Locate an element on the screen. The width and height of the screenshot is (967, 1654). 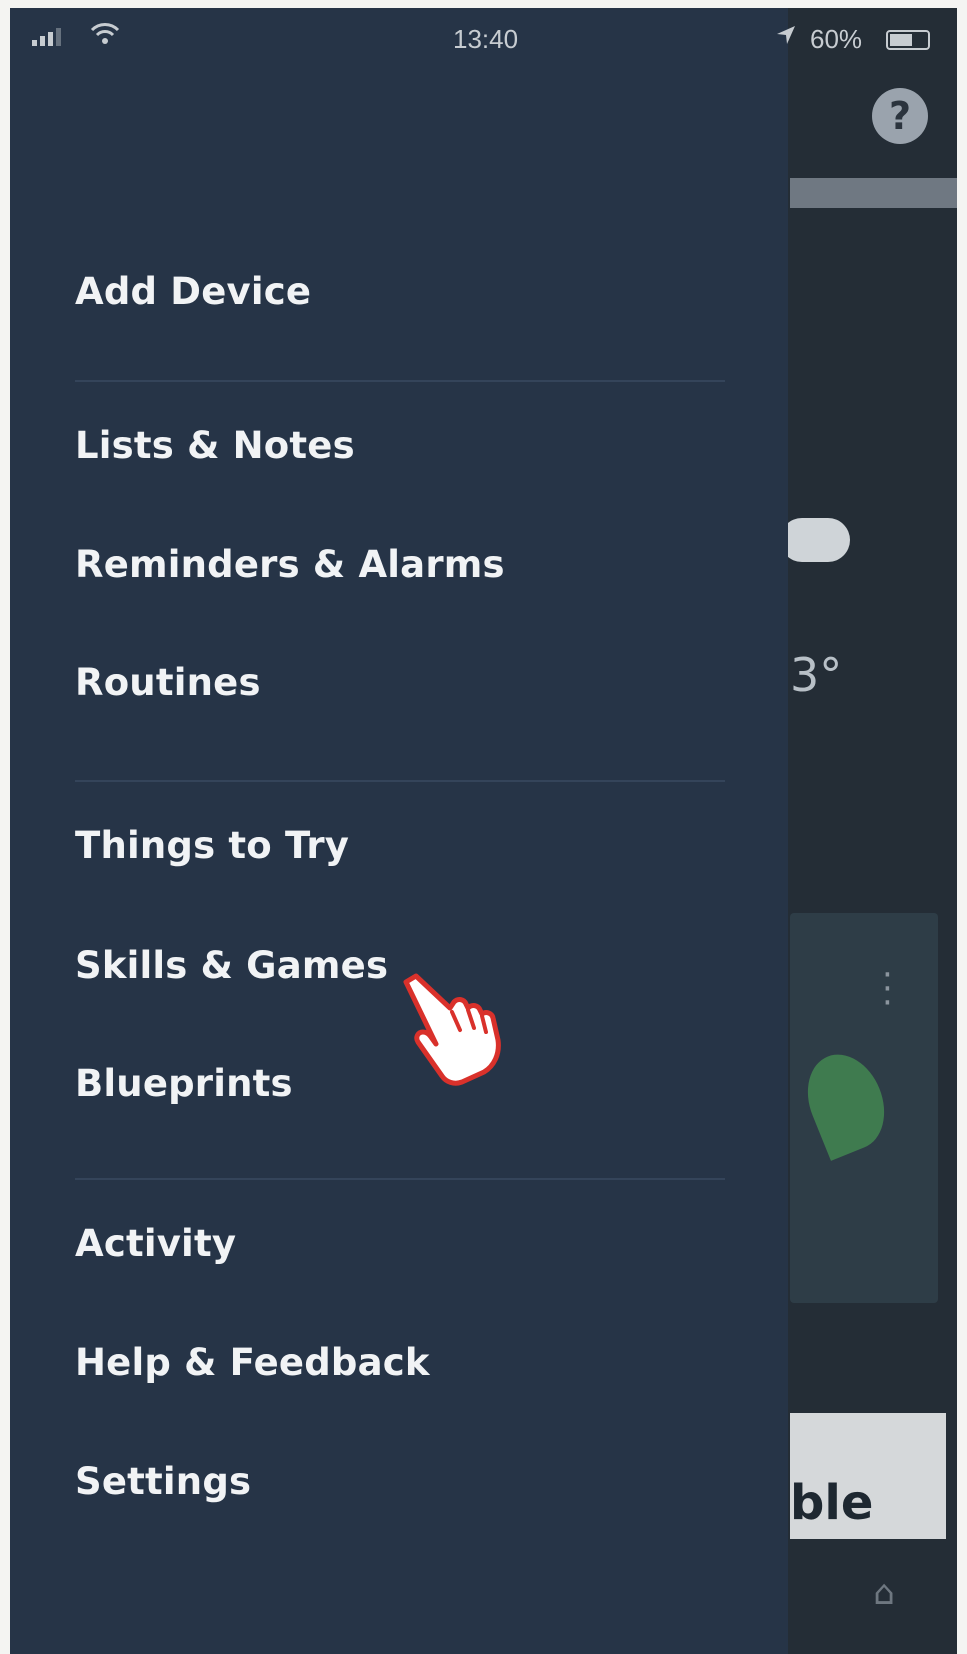
menu-item-skills-games: Skills & Games is located at coordinates (231, 965).